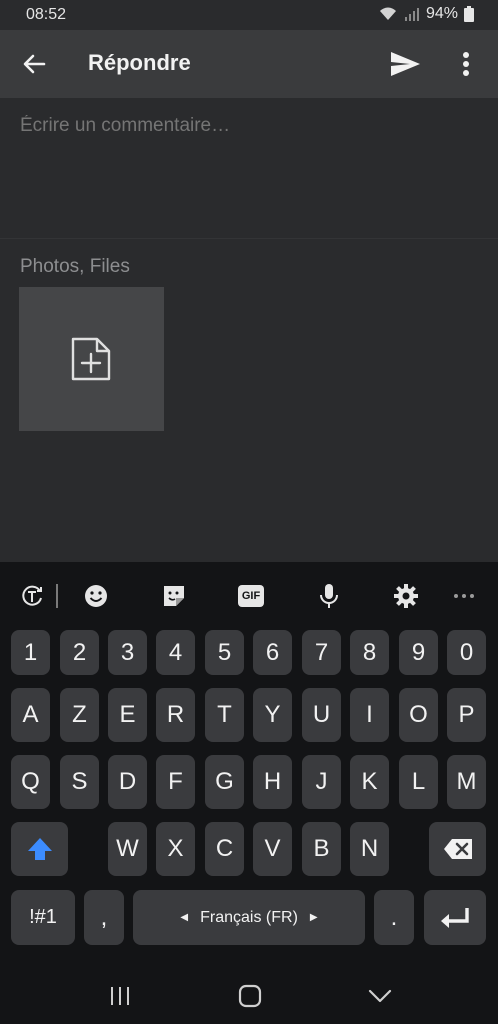  I want to click on key-k: K, so click(369, 782).